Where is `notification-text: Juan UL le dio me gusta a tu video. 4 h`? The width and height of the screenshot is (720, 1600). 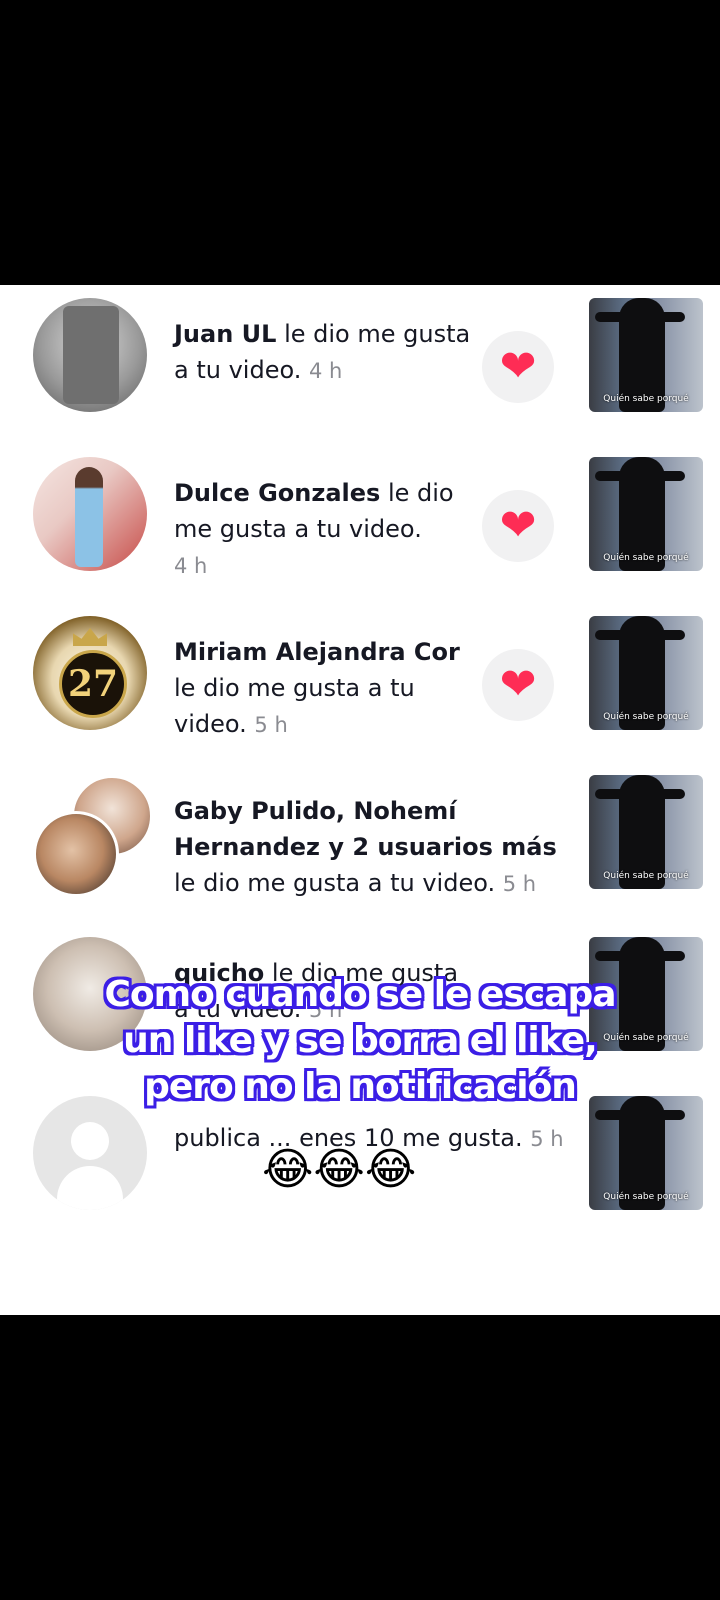 notification-text: Juan UL le dio me gusta a tu video. 4 h is located at coordinates (324, 352).